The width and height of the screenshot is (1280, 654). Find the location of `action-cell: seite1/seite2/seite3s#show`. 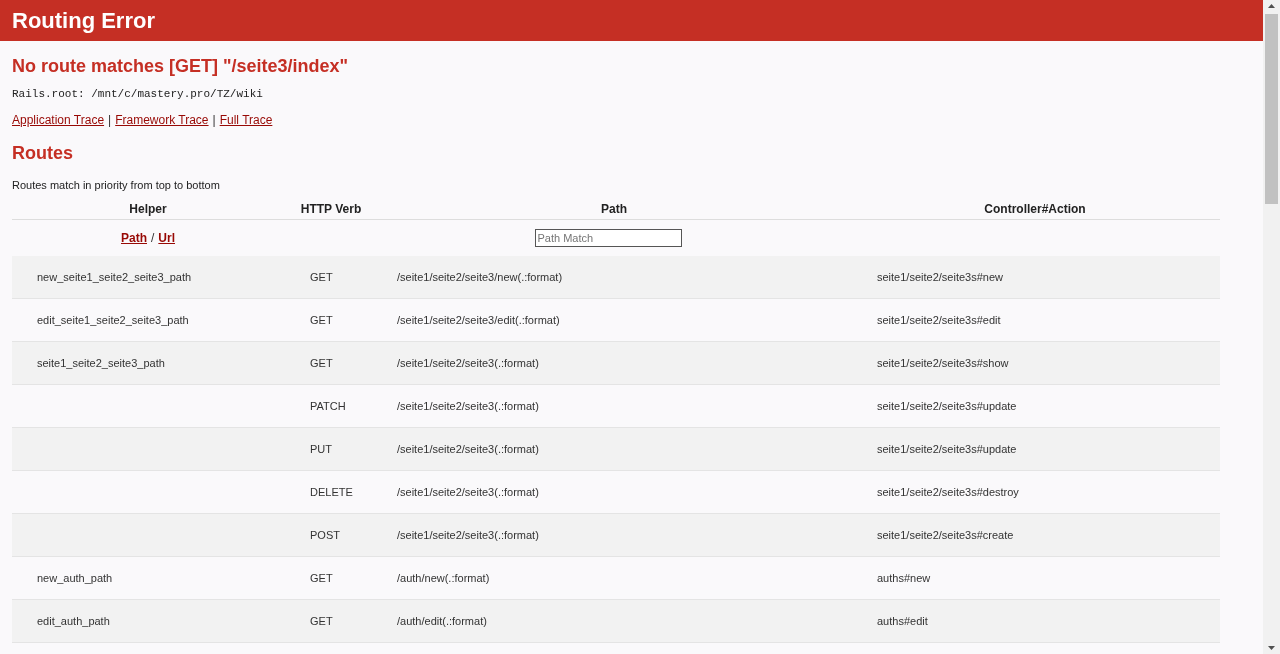

action-cell: seite1/seite2/seite3s#show is located at coordinates (943, 363).